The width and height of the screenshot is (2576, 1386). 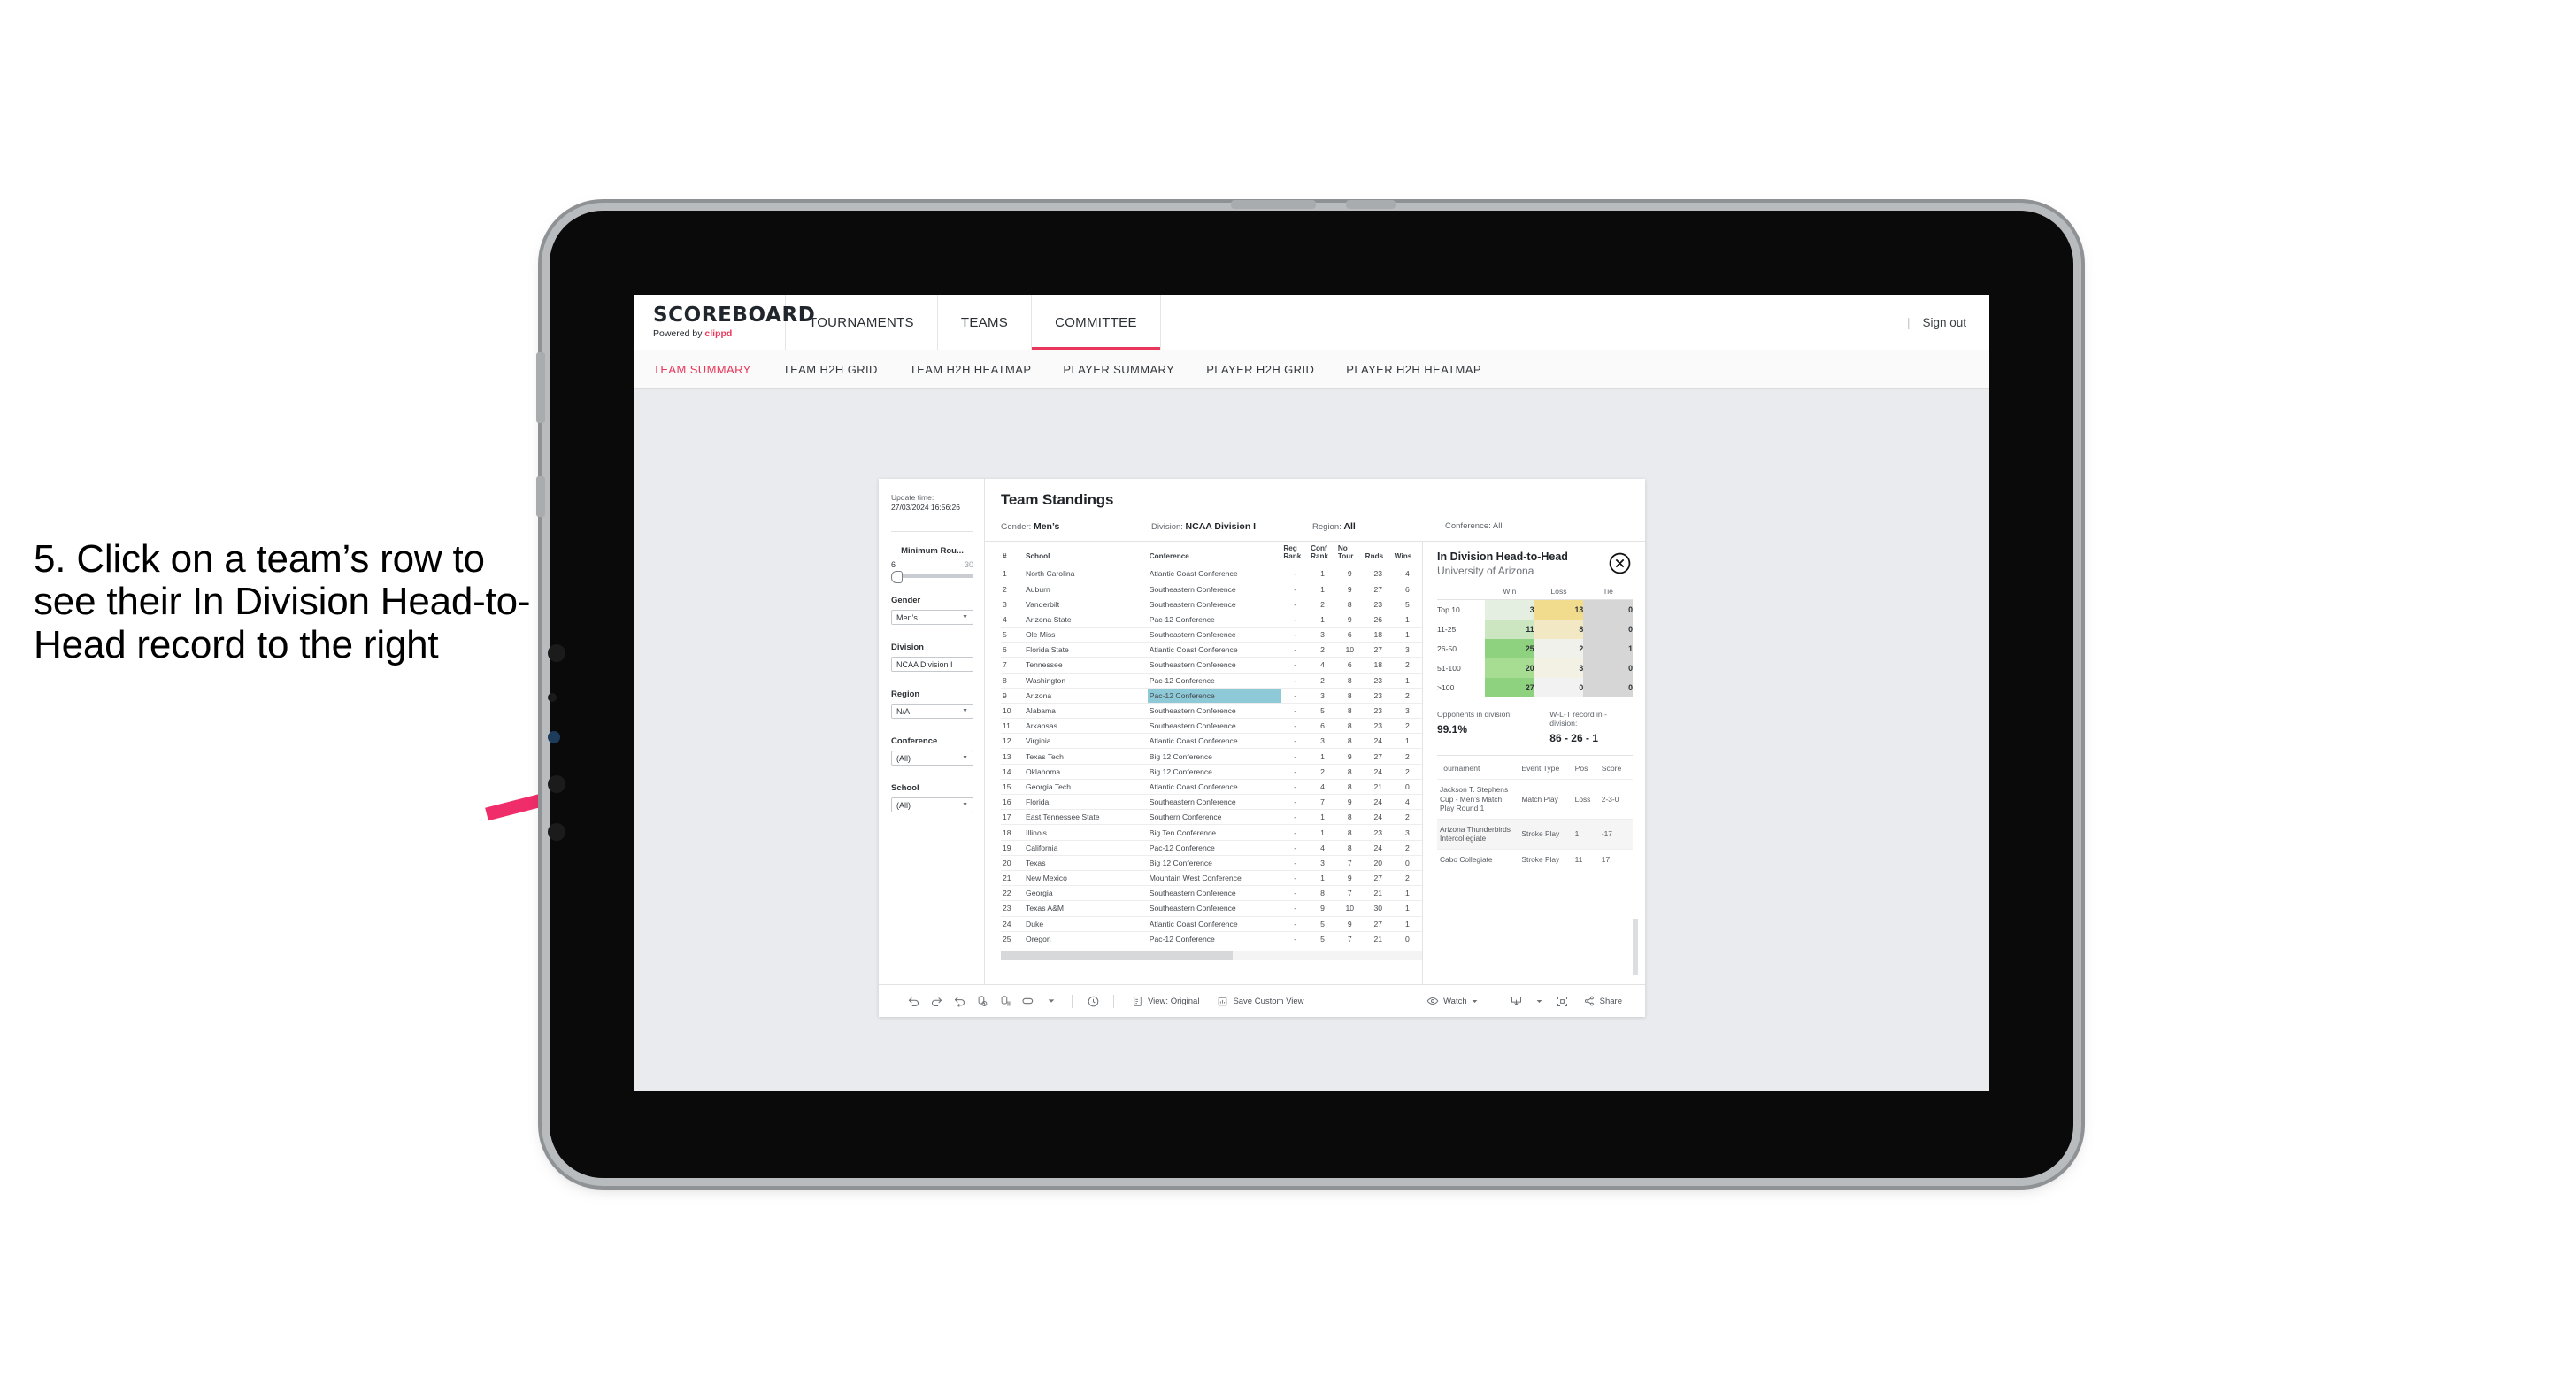 I want to click on table-row: 16 Florida Southeastern Conference -7 9 24 4, so click(x=1211, y=802).